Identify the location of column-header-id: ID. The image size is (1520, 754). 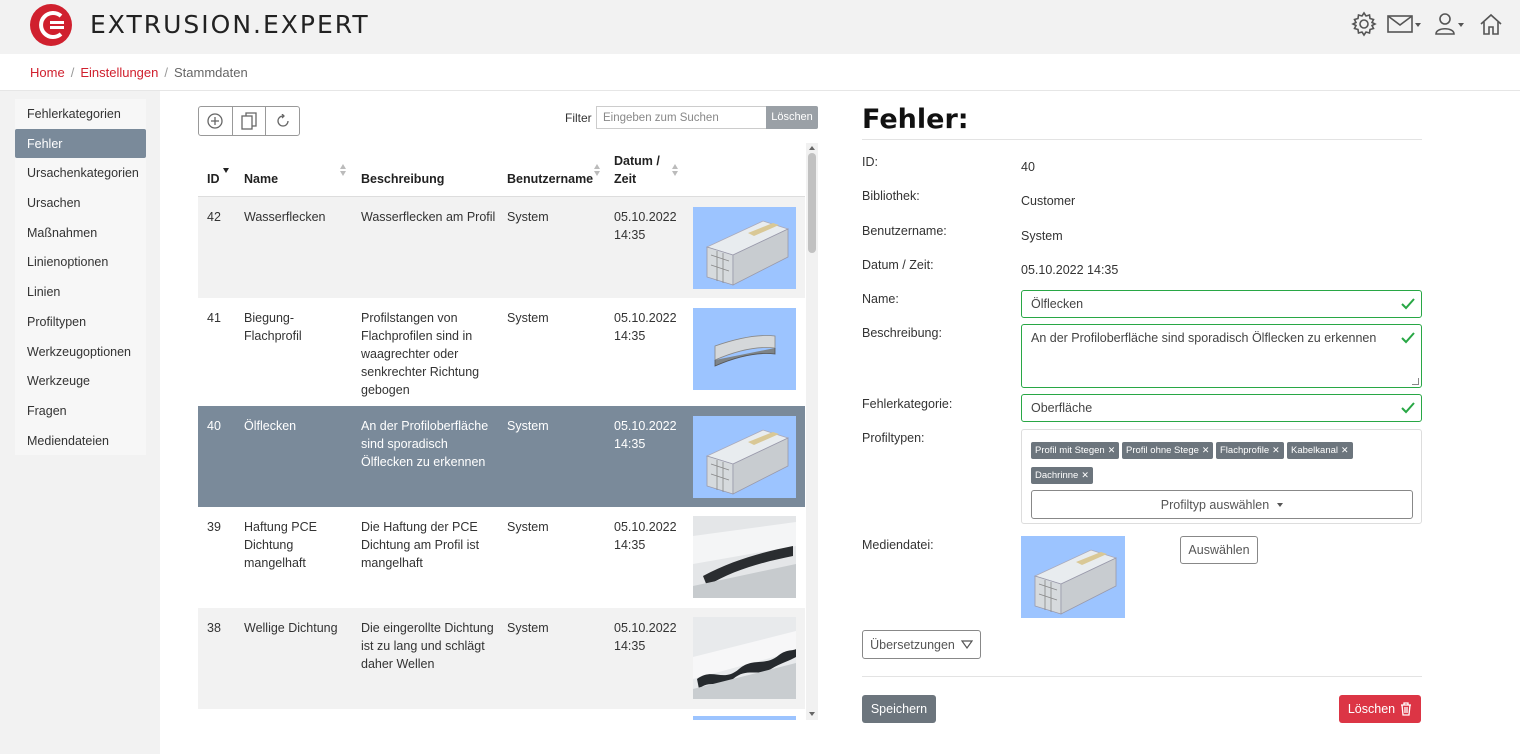
(213, 179).